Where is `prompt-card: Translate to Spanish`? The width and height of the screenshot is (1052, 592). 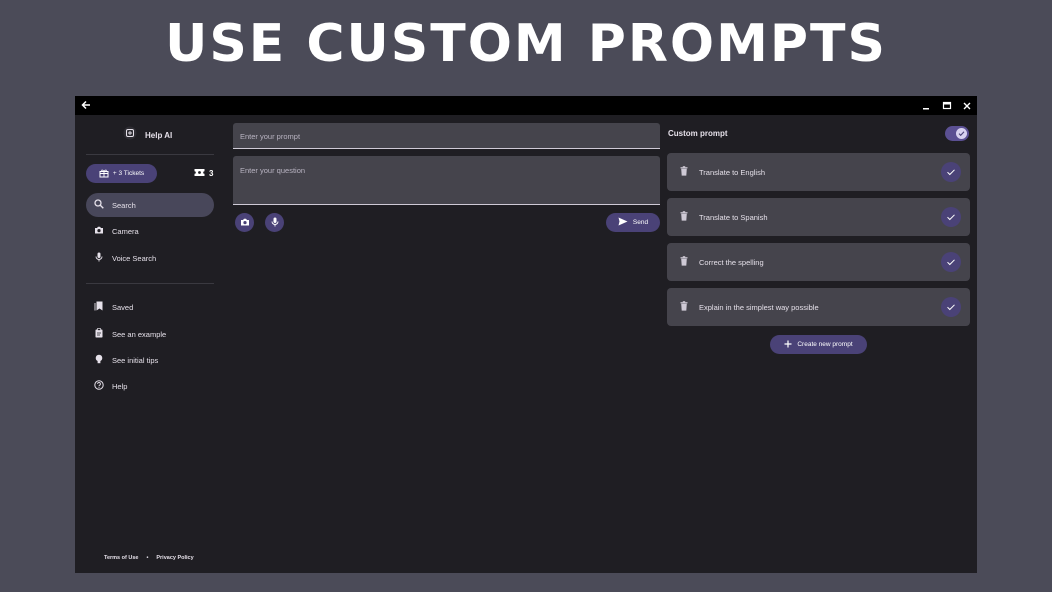 prompt-card: Translate to Spanish is located at coordinates (818, 217).